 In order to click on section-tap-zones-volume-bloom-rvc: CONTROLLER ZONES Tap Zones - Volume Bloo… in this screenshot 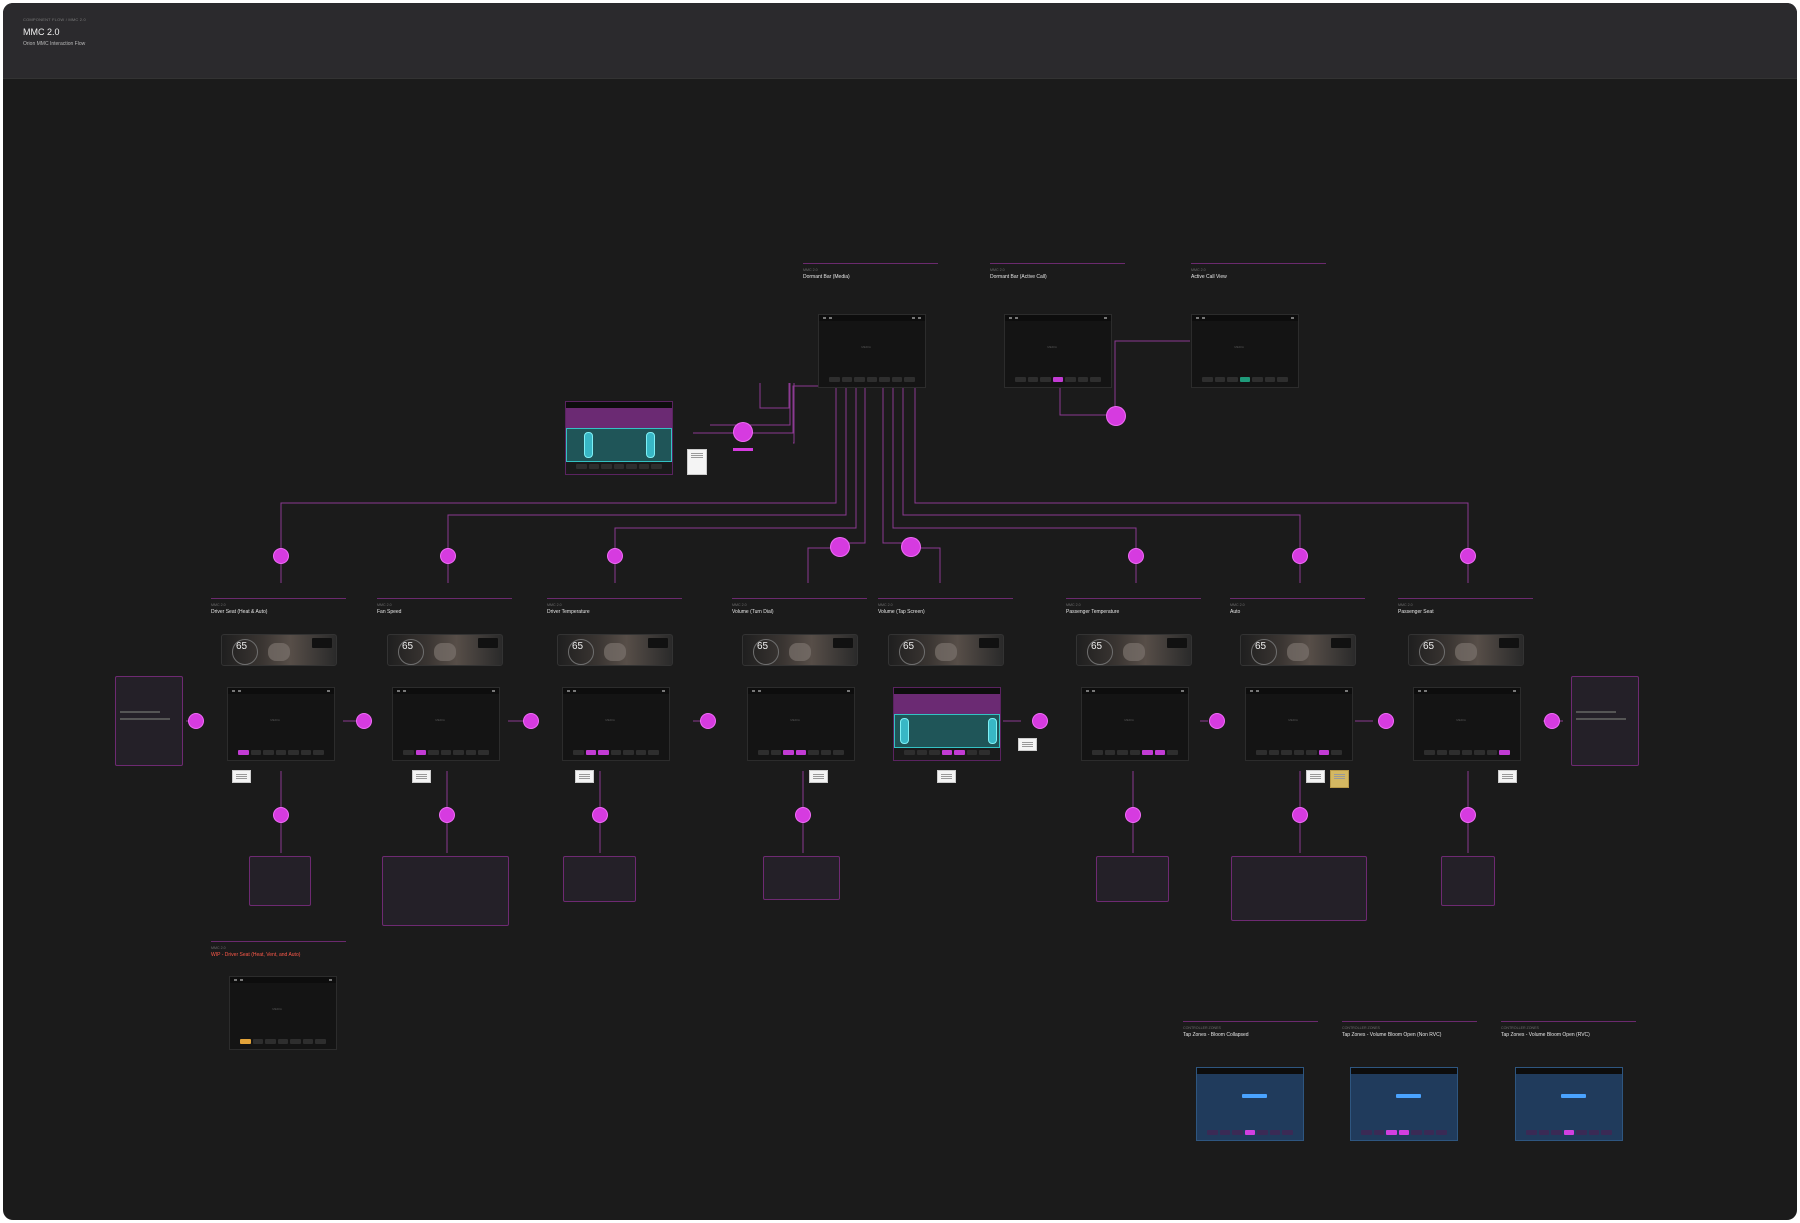, I will do `click(1568, 1033)`.